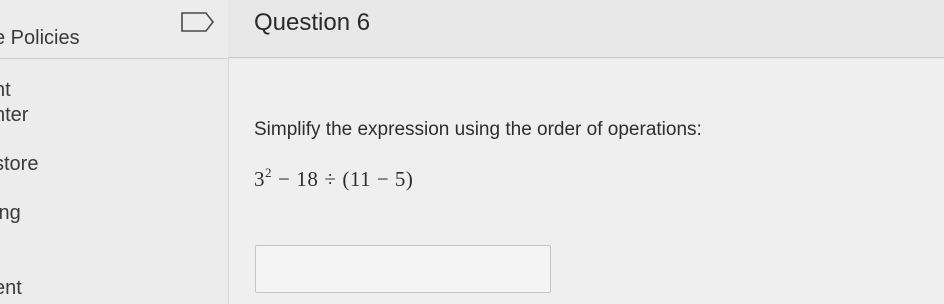 The width and height of the screenshot is (944, 304). I want to click on expression-exponent: 2, so click(268, 172).